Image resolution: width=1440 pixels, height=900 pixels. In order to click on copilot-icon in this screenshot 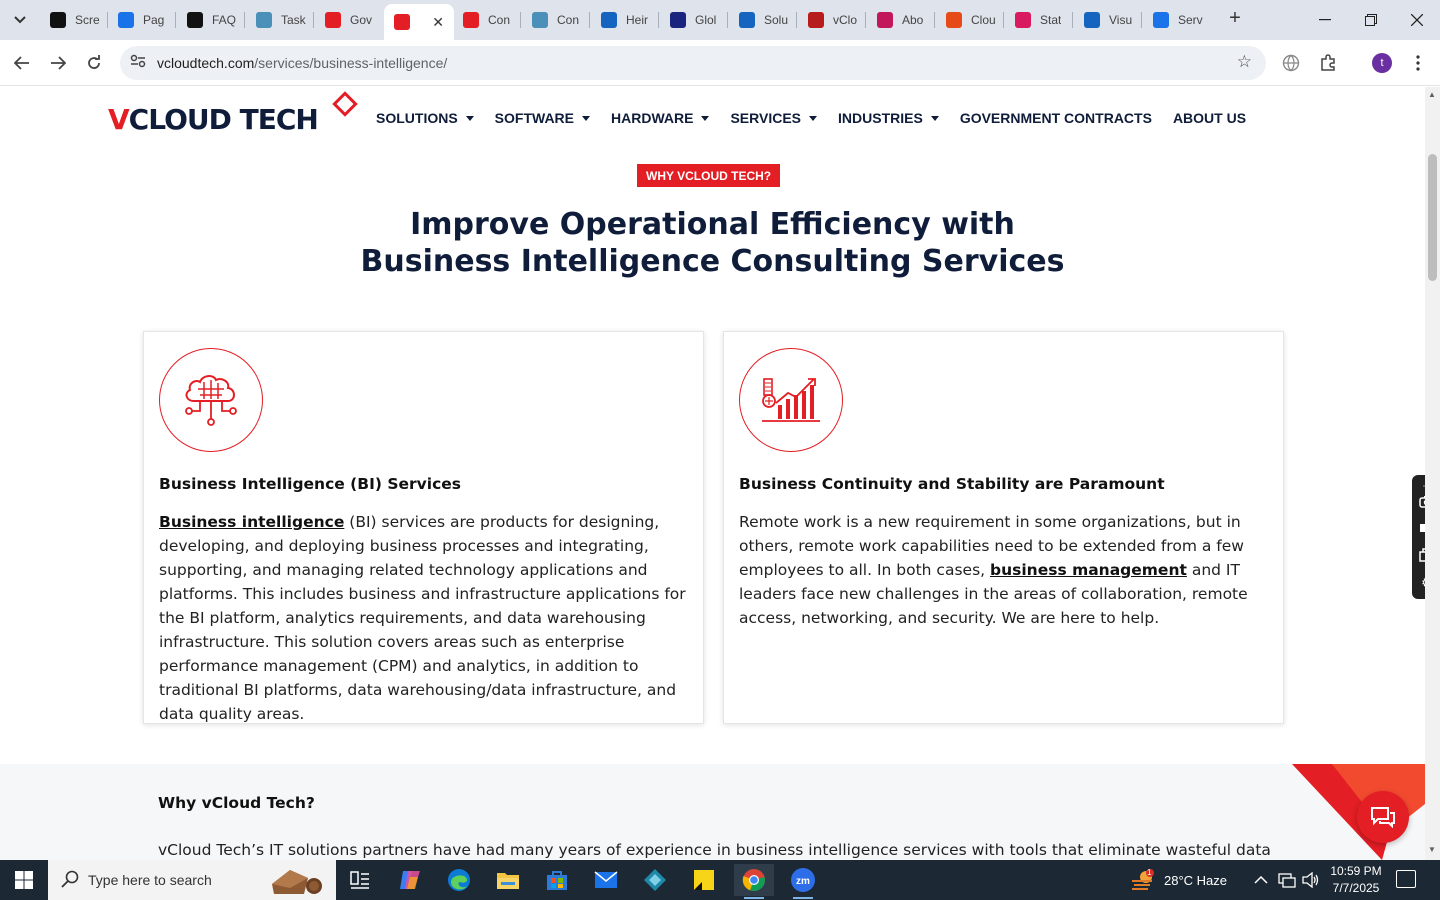, I will do `click(410, 880)`.